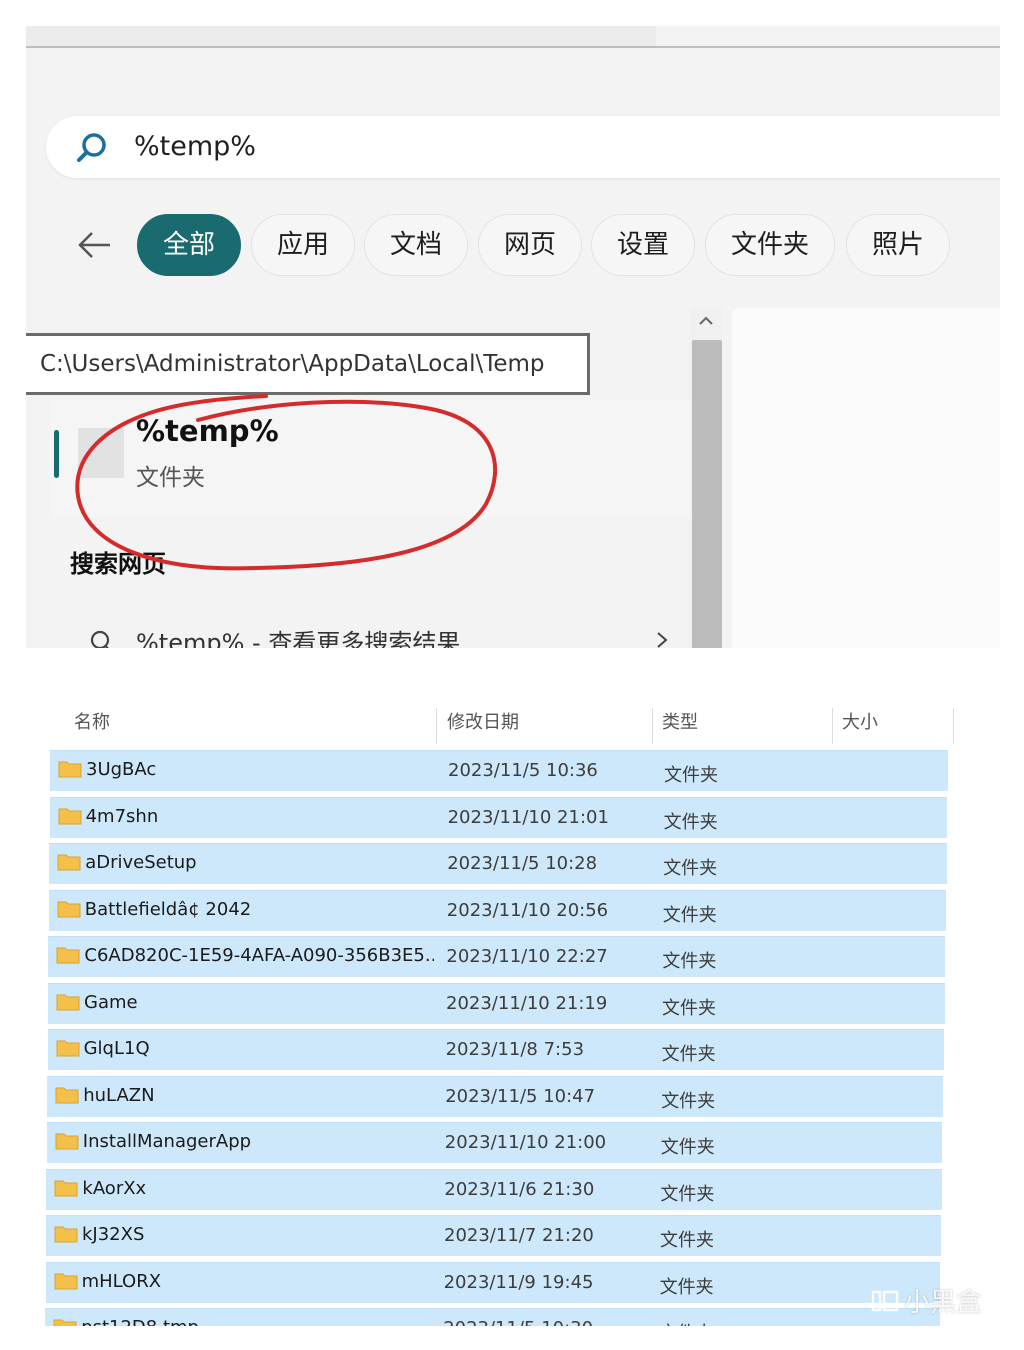 The width and height of the screenshot is (1024, 1350). Describe the element at coordinates (492, 1317) in the screenshot. I see `table-row: nst12D8.tmp 2023/11/5 10:30 文件夹` at that location.